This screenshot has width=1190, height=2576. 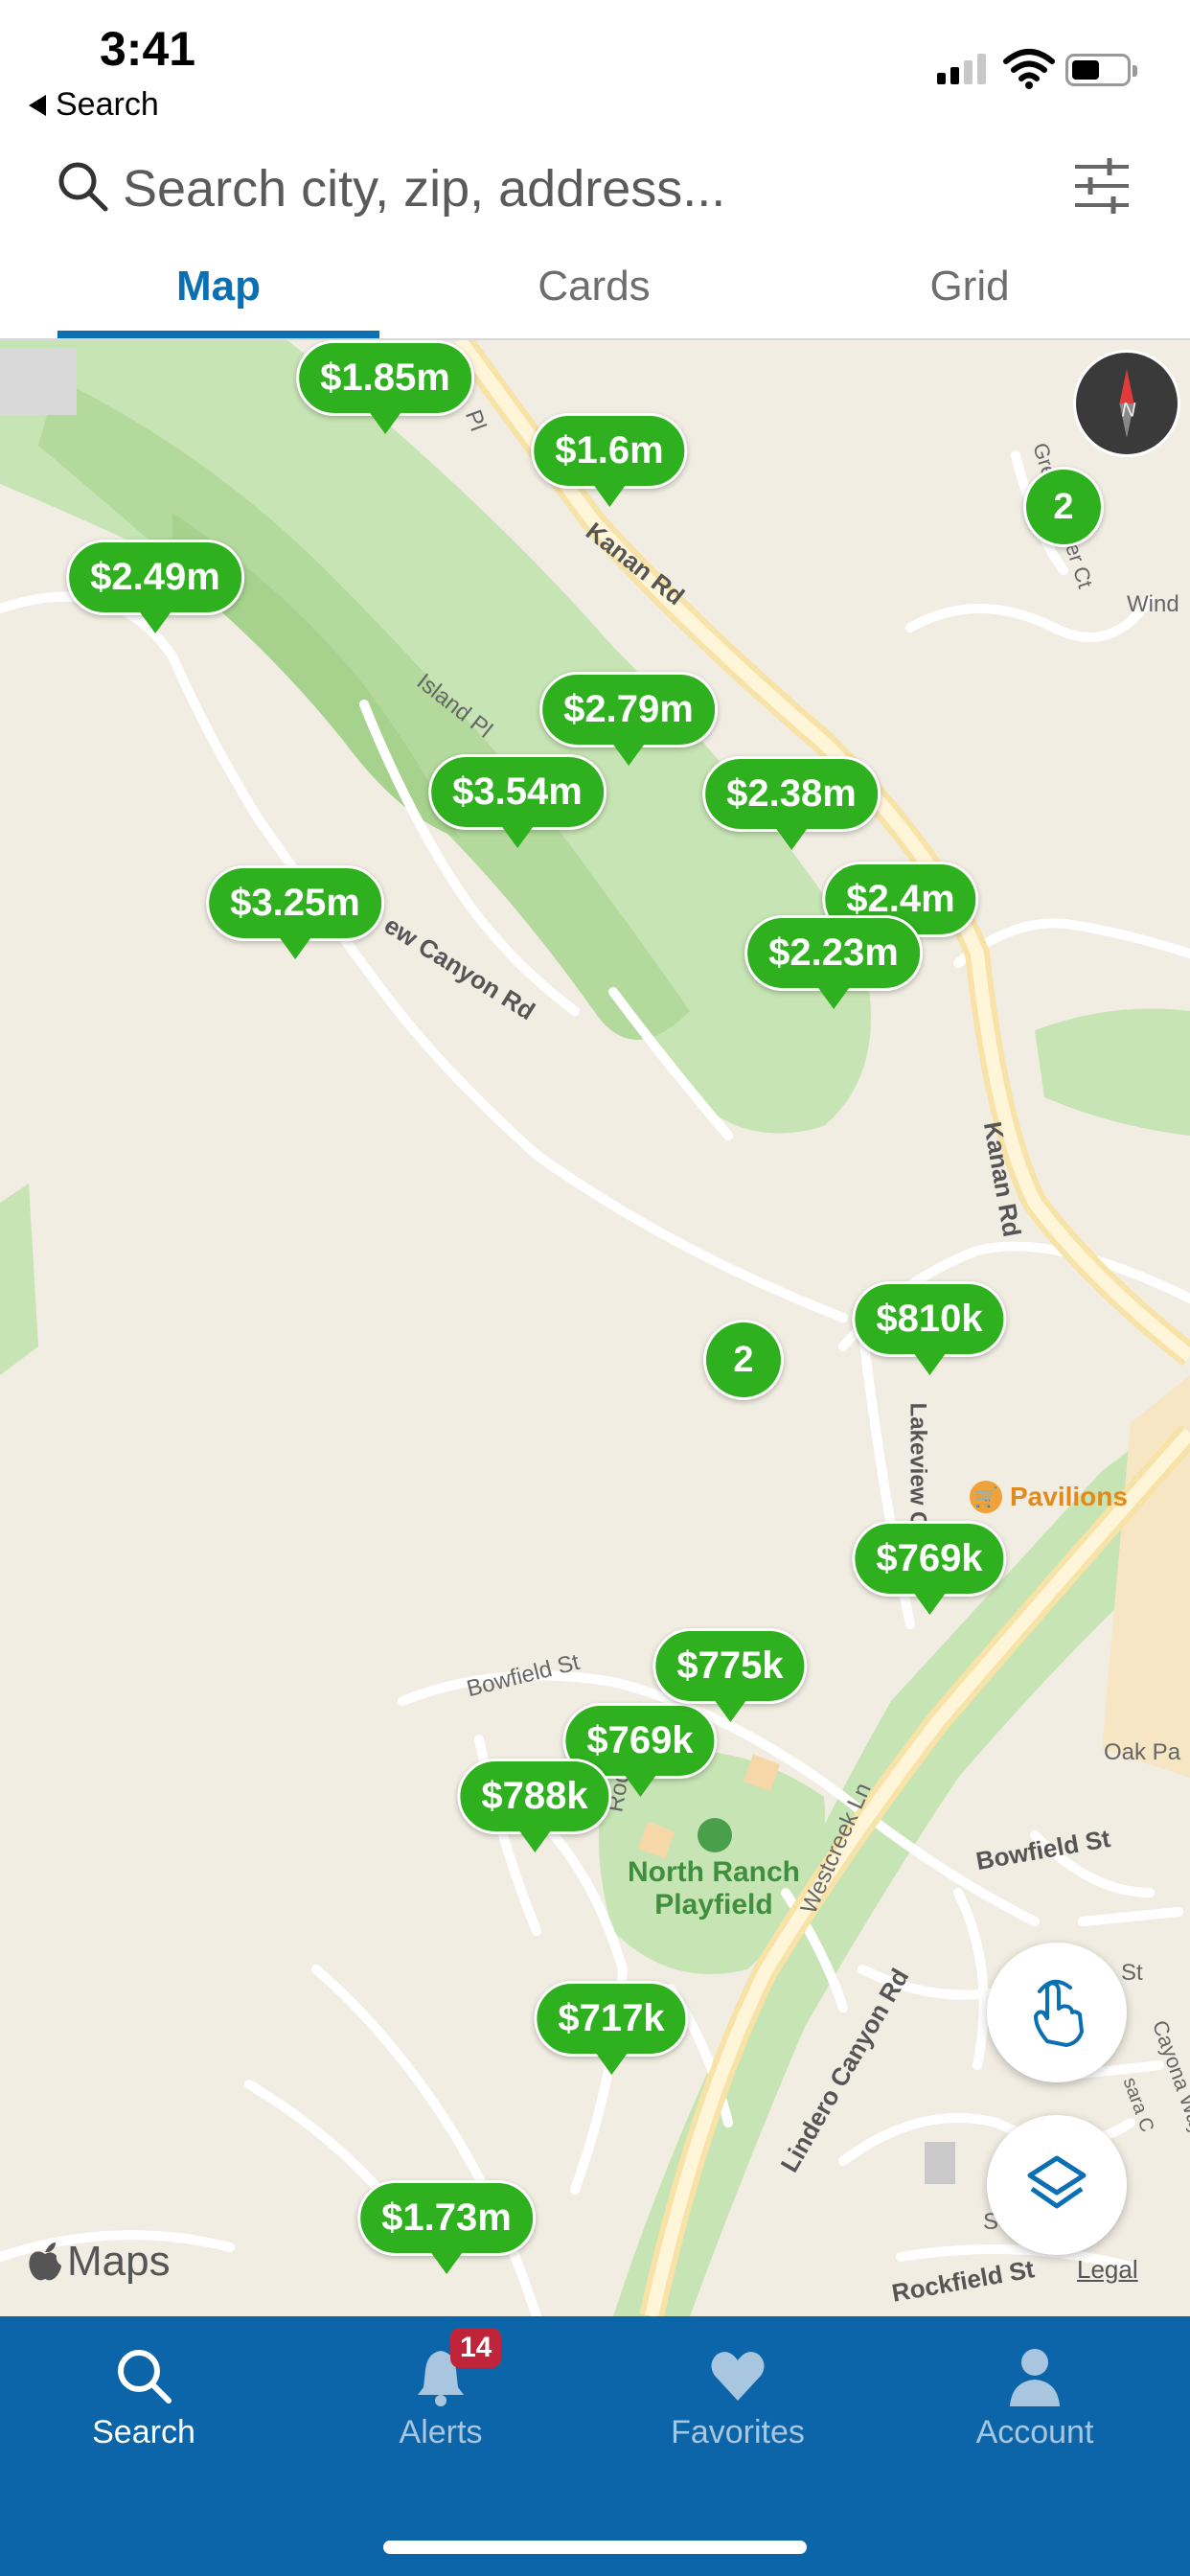 What do you see at coordinates (714, 1888) in the screenshot?
I see `park-label: North Ranch Playfield` at bounding box center [714, 1888].